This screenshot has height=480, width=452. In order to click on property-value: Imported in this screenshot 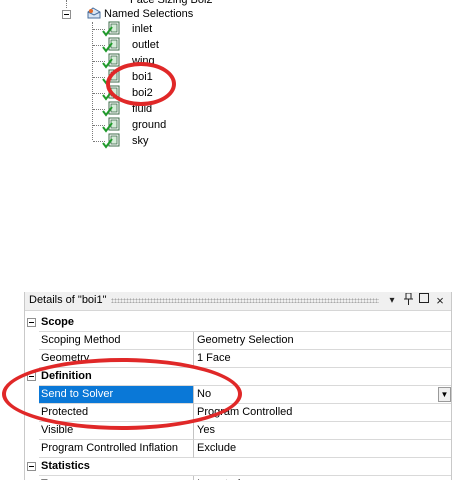, I will do `click(323, 478)`.